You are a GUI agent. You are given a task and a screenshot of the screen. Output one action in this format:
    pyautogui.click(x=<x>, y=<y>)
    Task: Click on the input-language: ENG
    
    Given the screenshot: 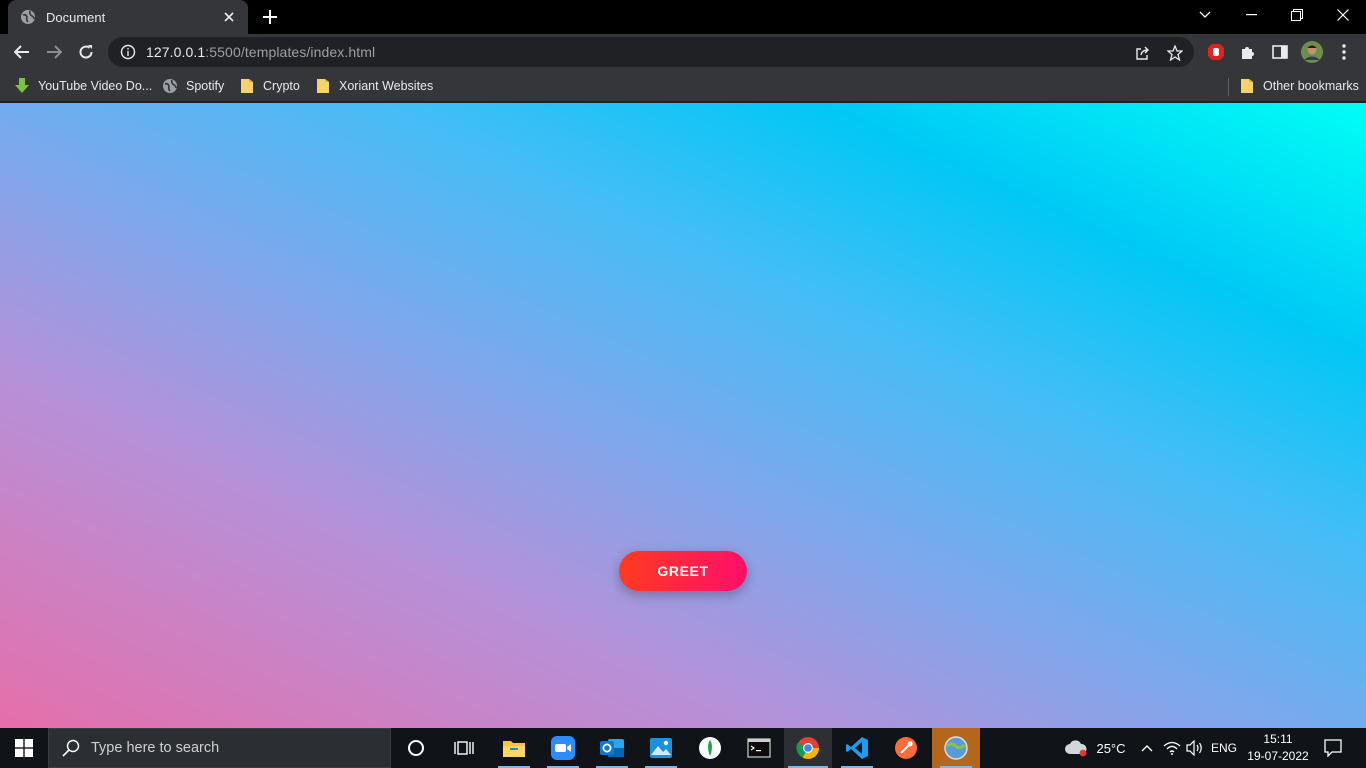 What is the action you would take?
    pyautogui.click(x=1224, y=748)
    